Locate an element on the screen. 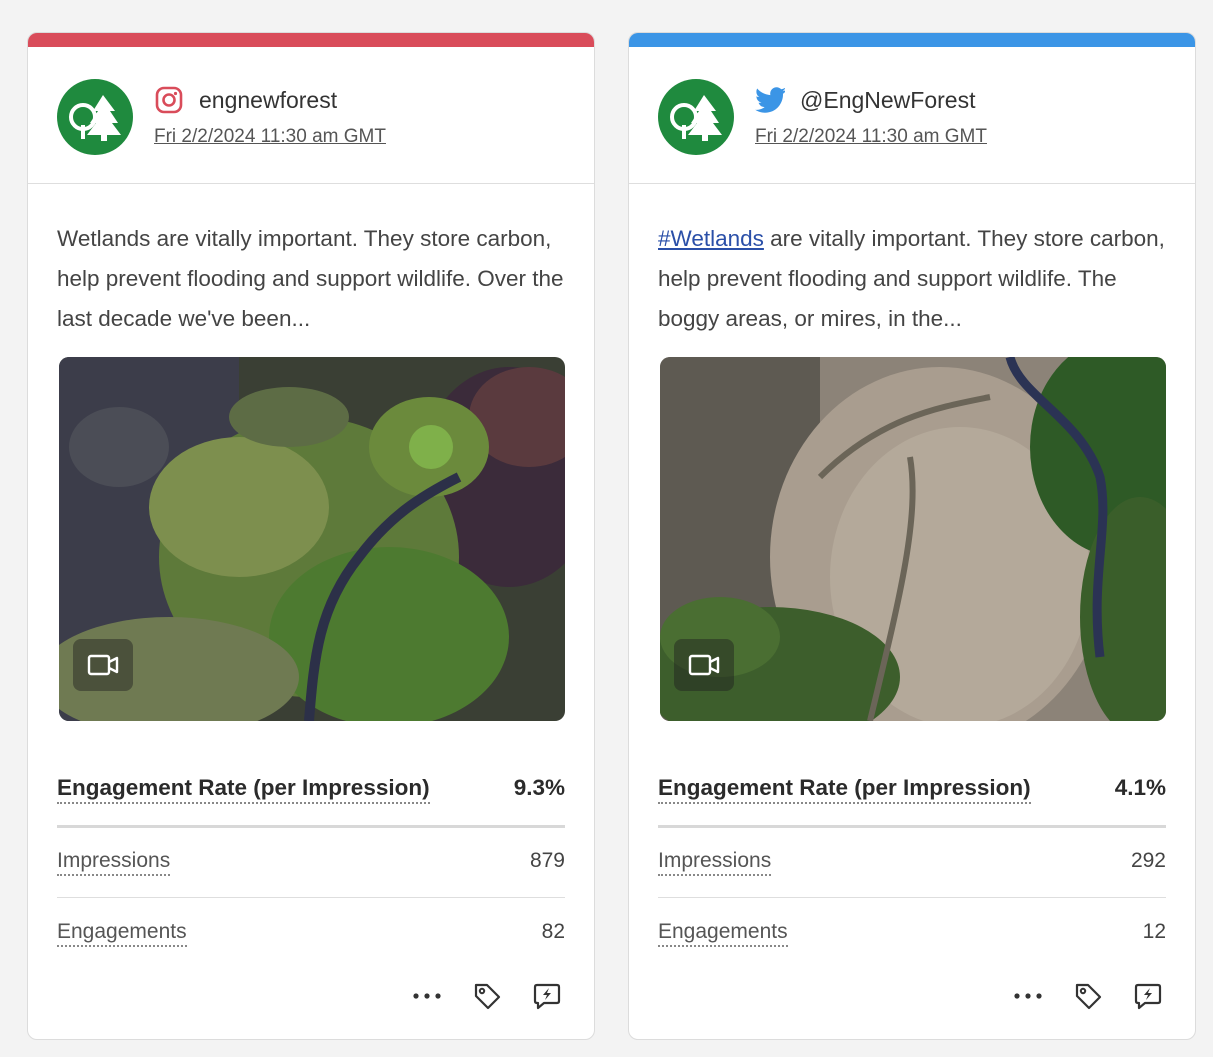 This screenshot has height=1057, width=1213. engagements-row: Engagements 12 is located at coordinates (912, 933).